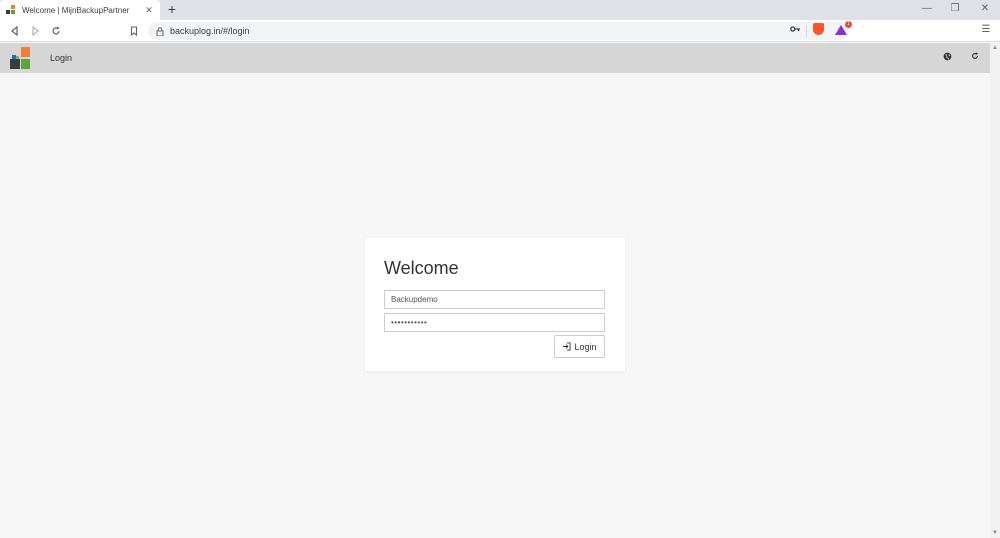 This screenshot has height=538, width=1000. Describe the element at coordinates (585, 346) in the screenshot. I see `login-button-label: Login` at that location.